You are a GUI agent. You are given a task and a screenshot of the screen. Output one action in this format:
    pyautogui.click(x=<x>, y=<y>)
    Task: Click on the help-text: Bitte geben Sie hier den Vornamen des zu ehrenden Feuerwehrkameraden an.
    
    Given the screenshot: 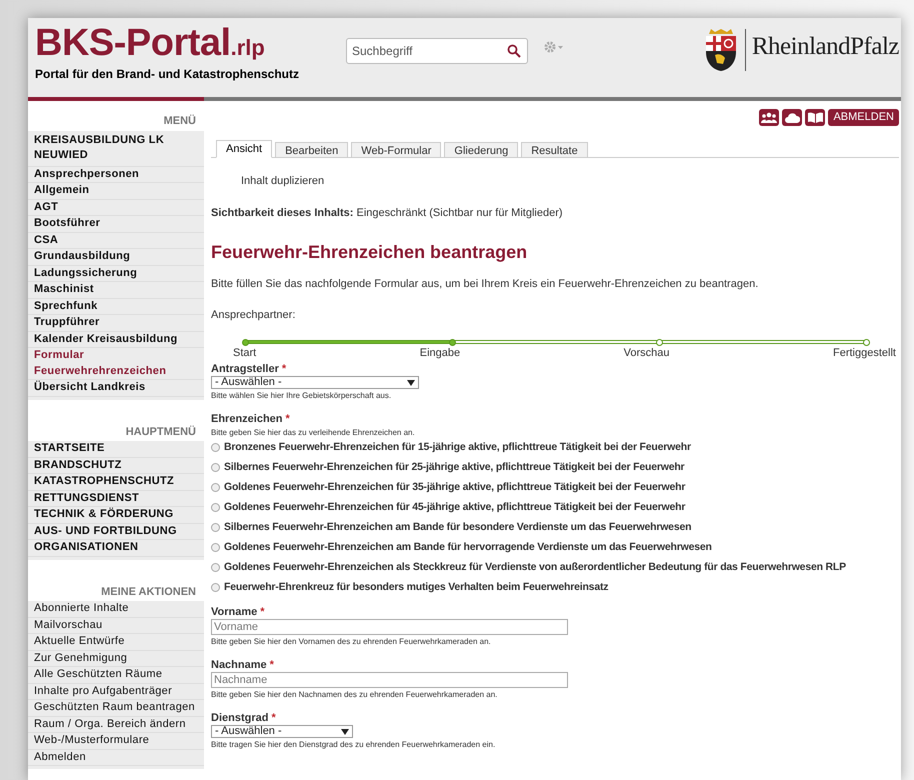 What is the action you would take?
    pyautogui.click(x=351, y=642)
    